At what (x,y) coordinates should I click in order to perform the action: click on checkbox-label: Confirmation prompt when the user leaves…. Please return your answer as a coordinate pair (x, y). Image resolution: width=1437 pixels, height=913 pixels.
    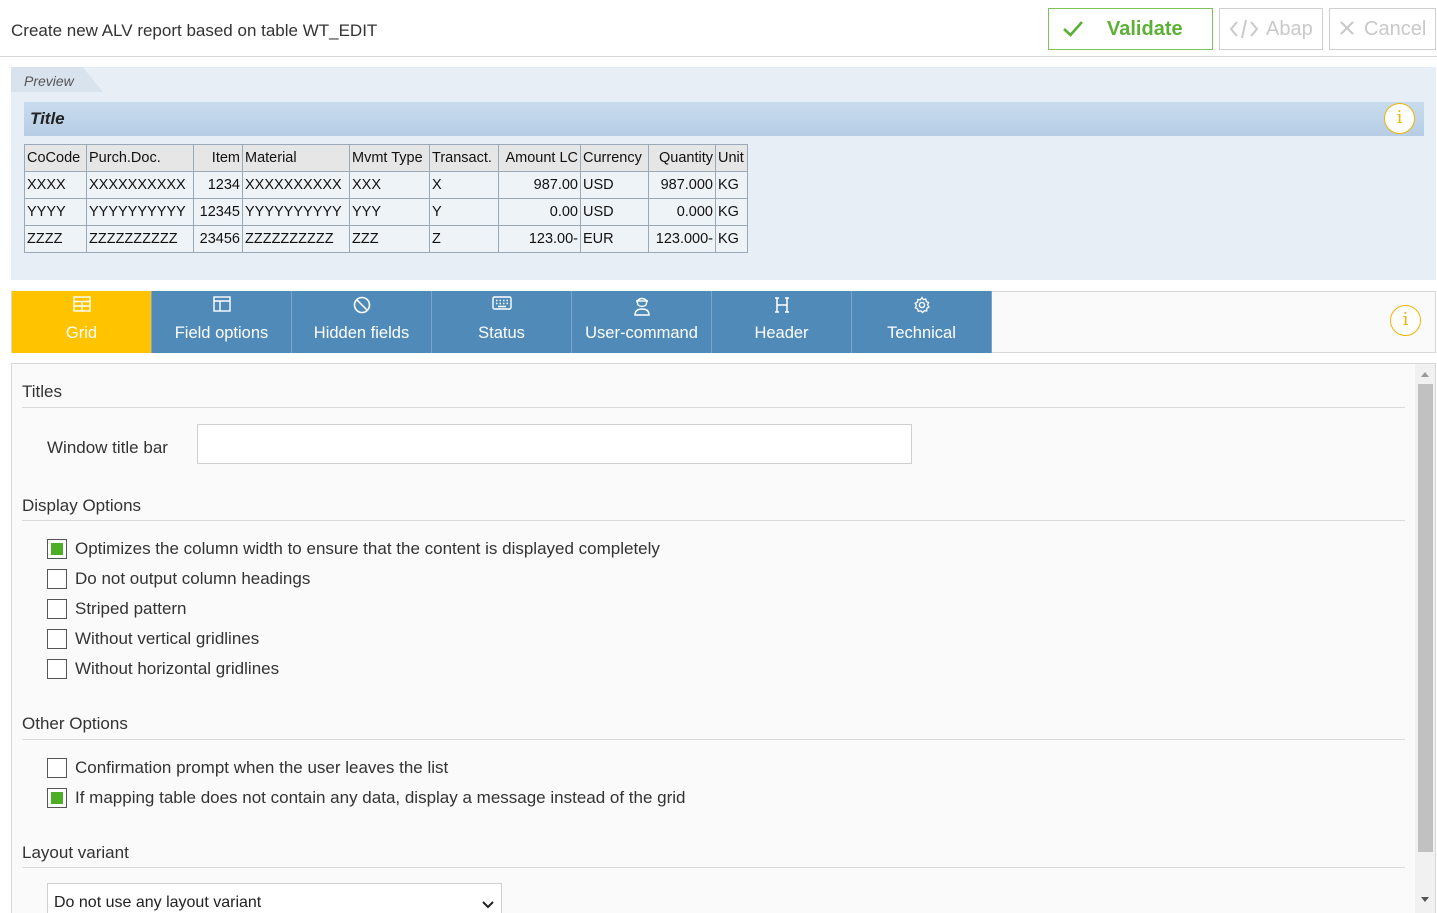
    Looking at the image, I should click on (262, 767).